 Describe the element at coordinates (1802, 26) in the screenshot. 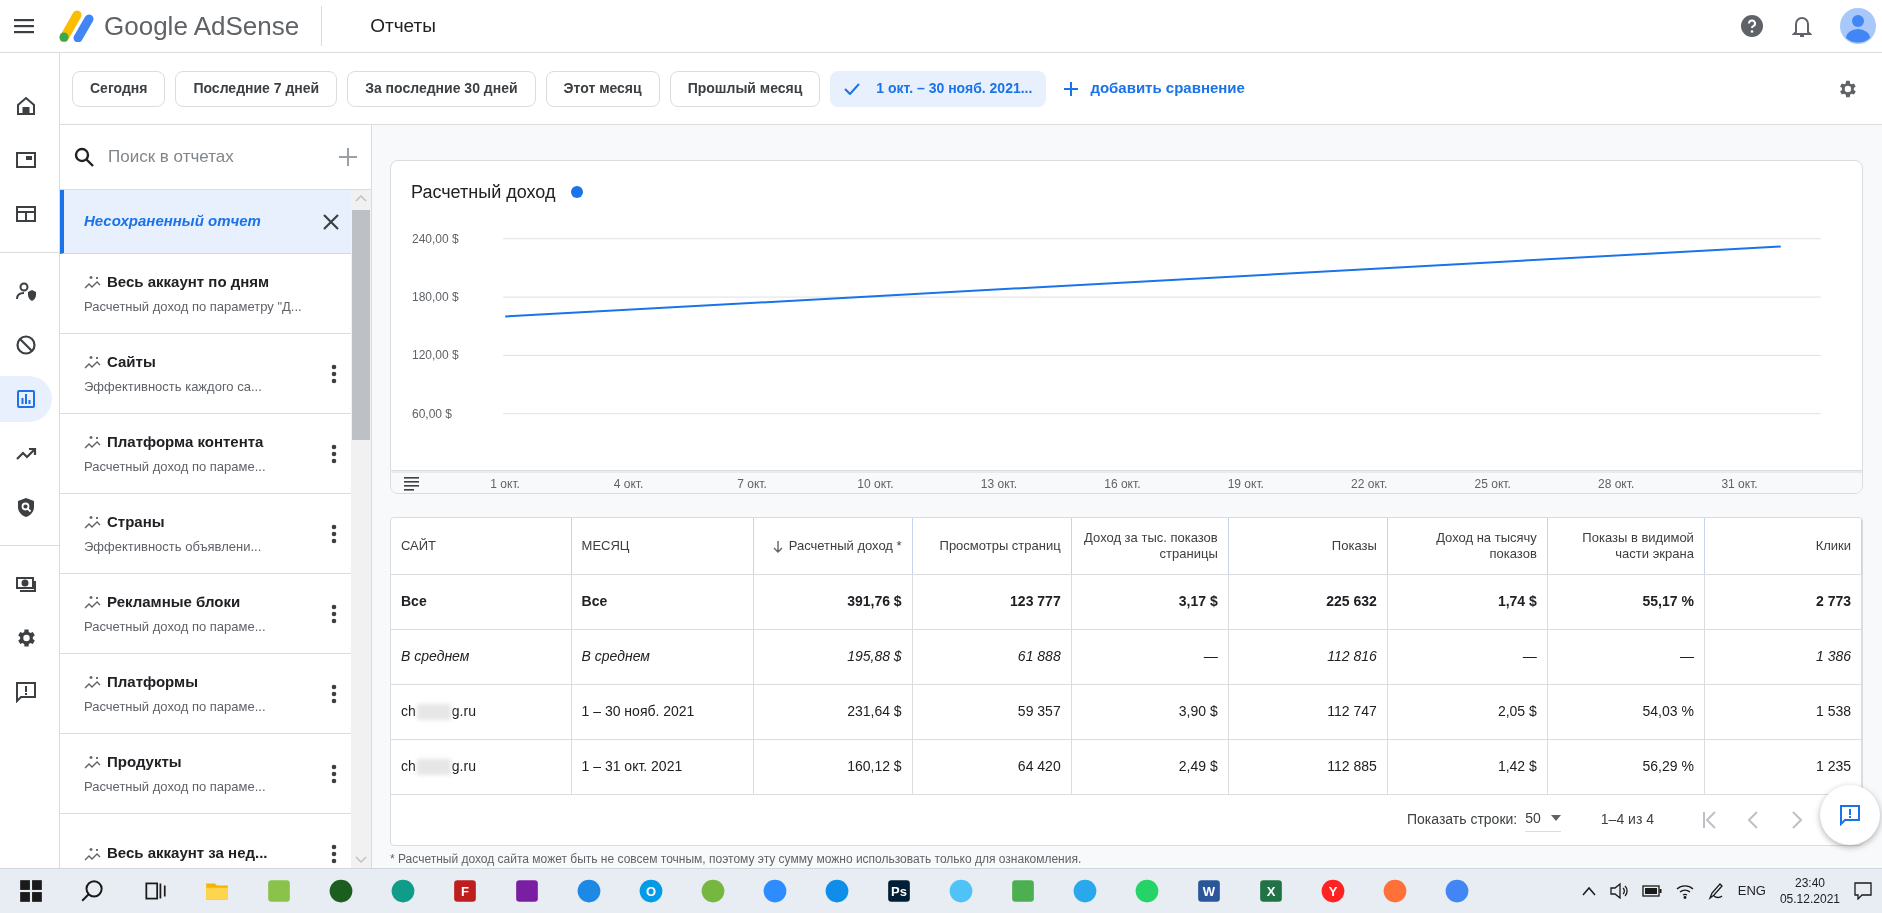

I see `notifications-bell-icon` at that location.